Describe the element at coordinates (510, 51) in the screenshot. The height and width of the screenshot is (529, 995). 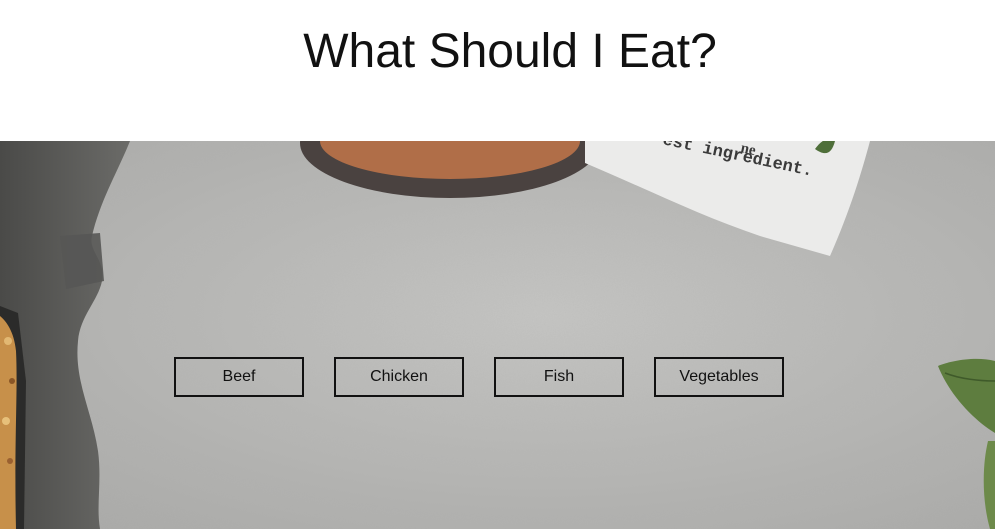
I see `page-title: What Should I Eat?` at that location.